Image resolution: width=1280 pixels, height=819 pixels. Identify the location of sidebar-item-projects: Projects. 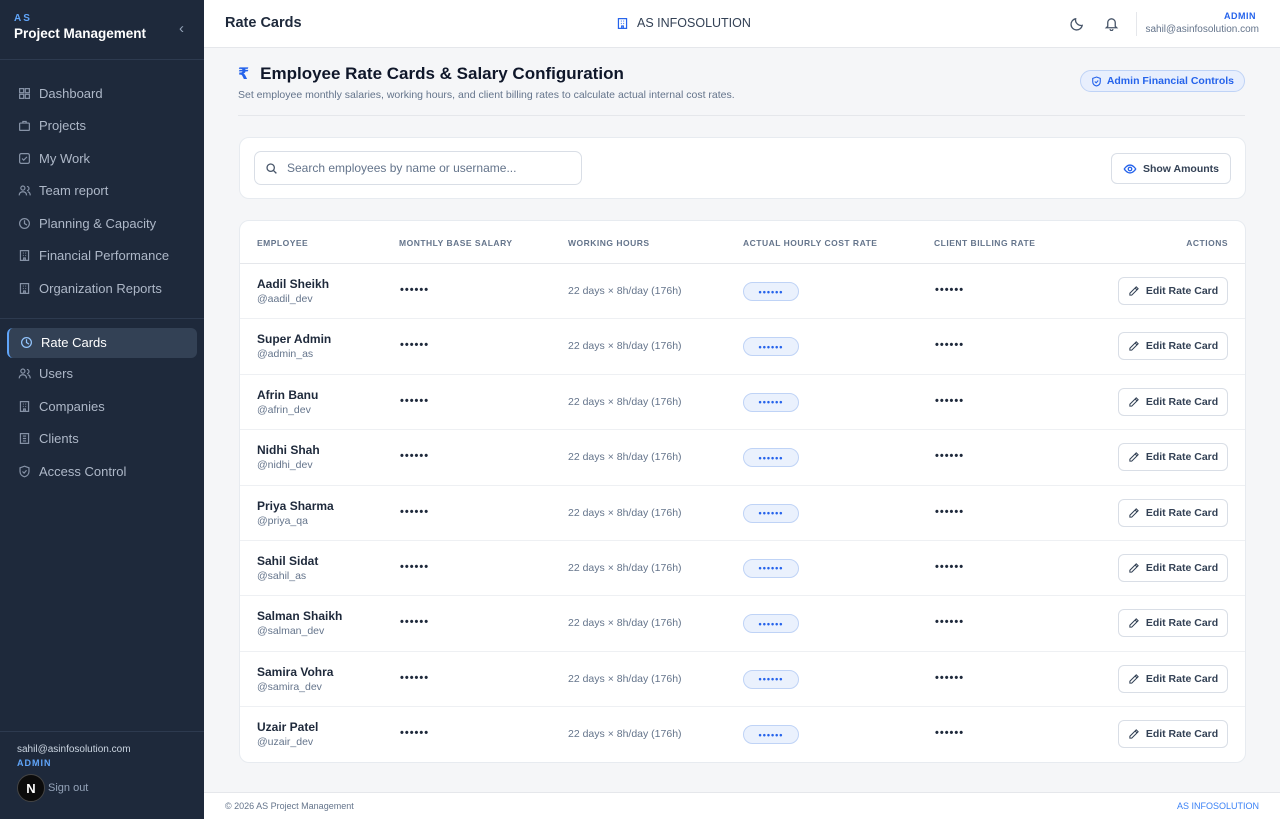
(102, 126).